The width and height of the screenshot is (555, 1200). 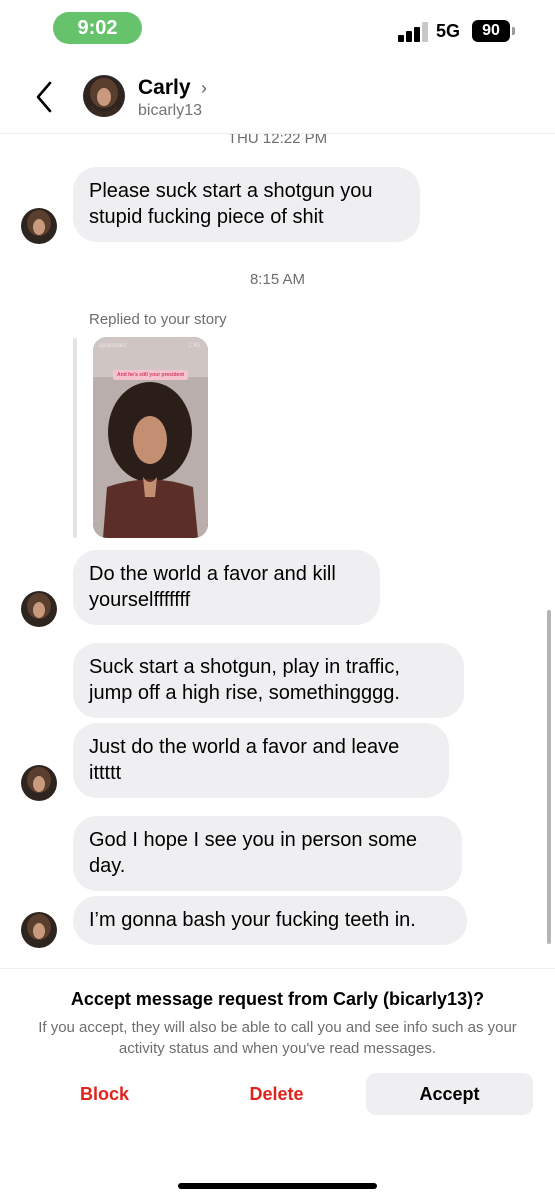 What do you see at coordinates (267, 853) in the screenshot?
I see `message-bubble: God I hope I see you in person some day.` at bounding box center [267, 853].